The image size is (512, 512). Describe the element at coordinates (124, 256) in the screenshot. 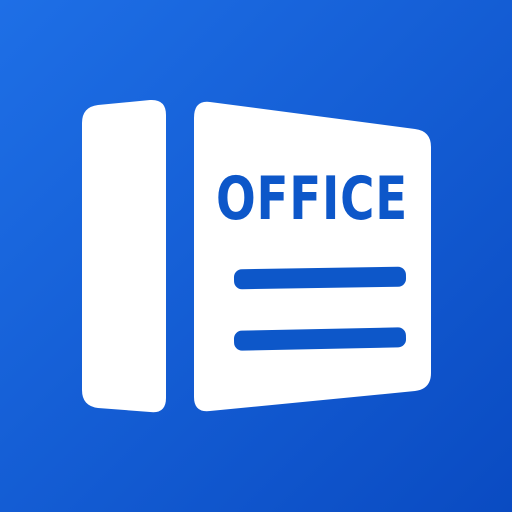

I see `book-spine-shape` at that location.